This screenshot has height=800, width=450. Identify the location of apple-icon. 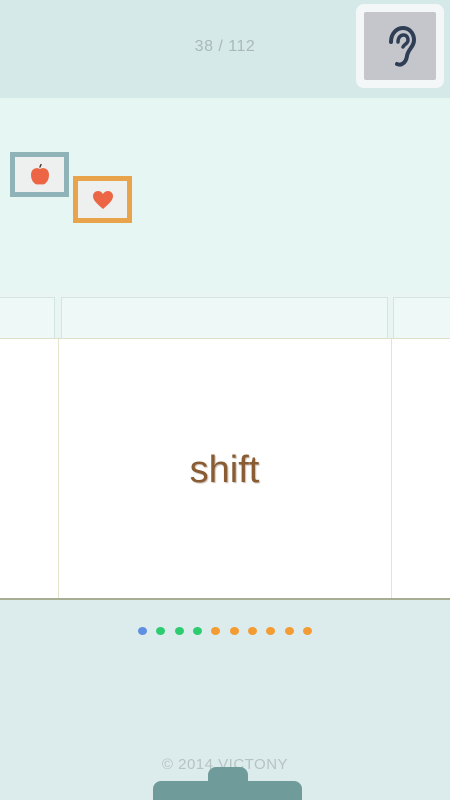
(39, 174).